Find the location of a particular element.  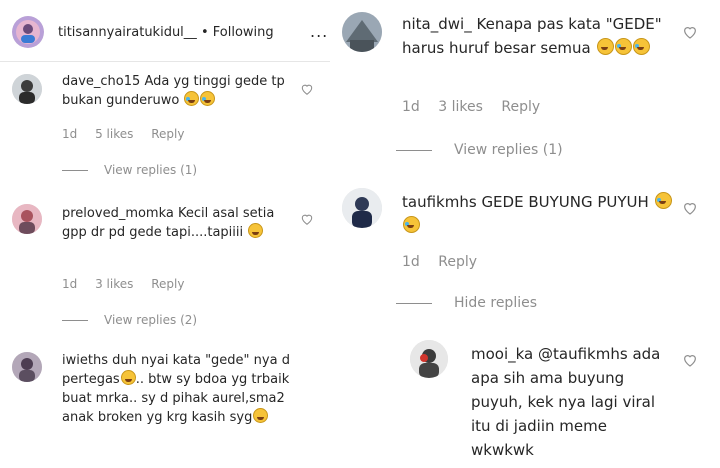

comment-likes: 5 likes is located at coordinates (114, 134).